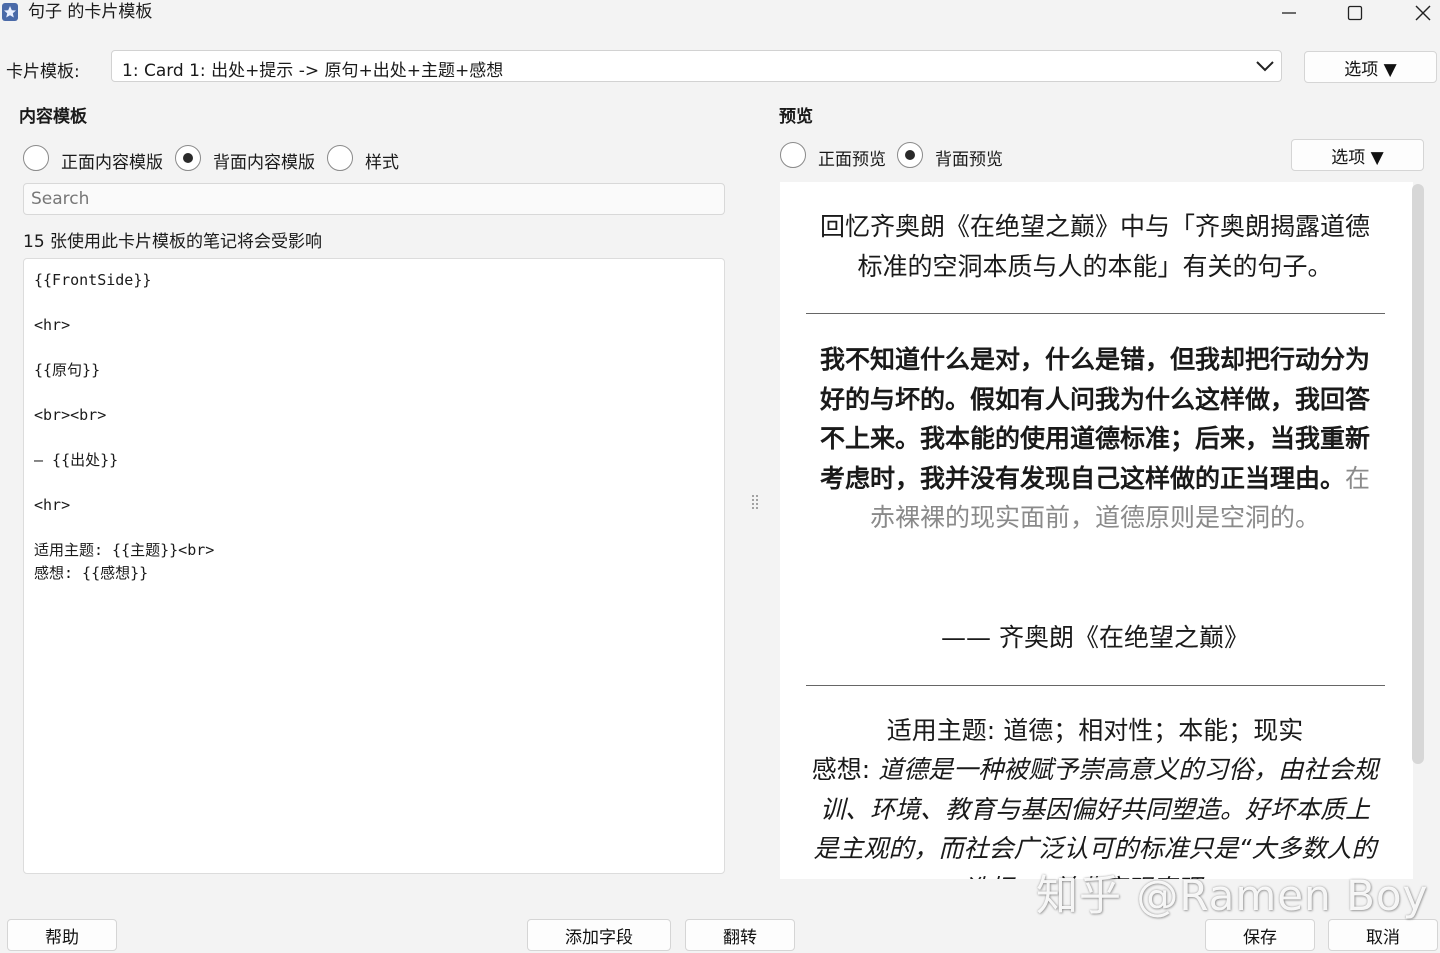 This screenshot has height=953, width=1440. I want to click on back-preview-radio, so click(910, 155).